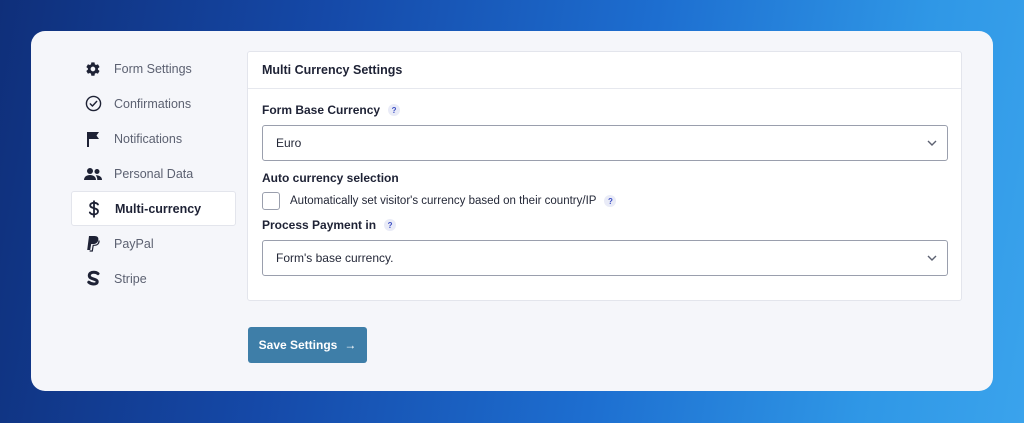  Describe the element at coordinates (134, 243) in the screenshot. I see `sidebar-item-label: PayPal` at that location.